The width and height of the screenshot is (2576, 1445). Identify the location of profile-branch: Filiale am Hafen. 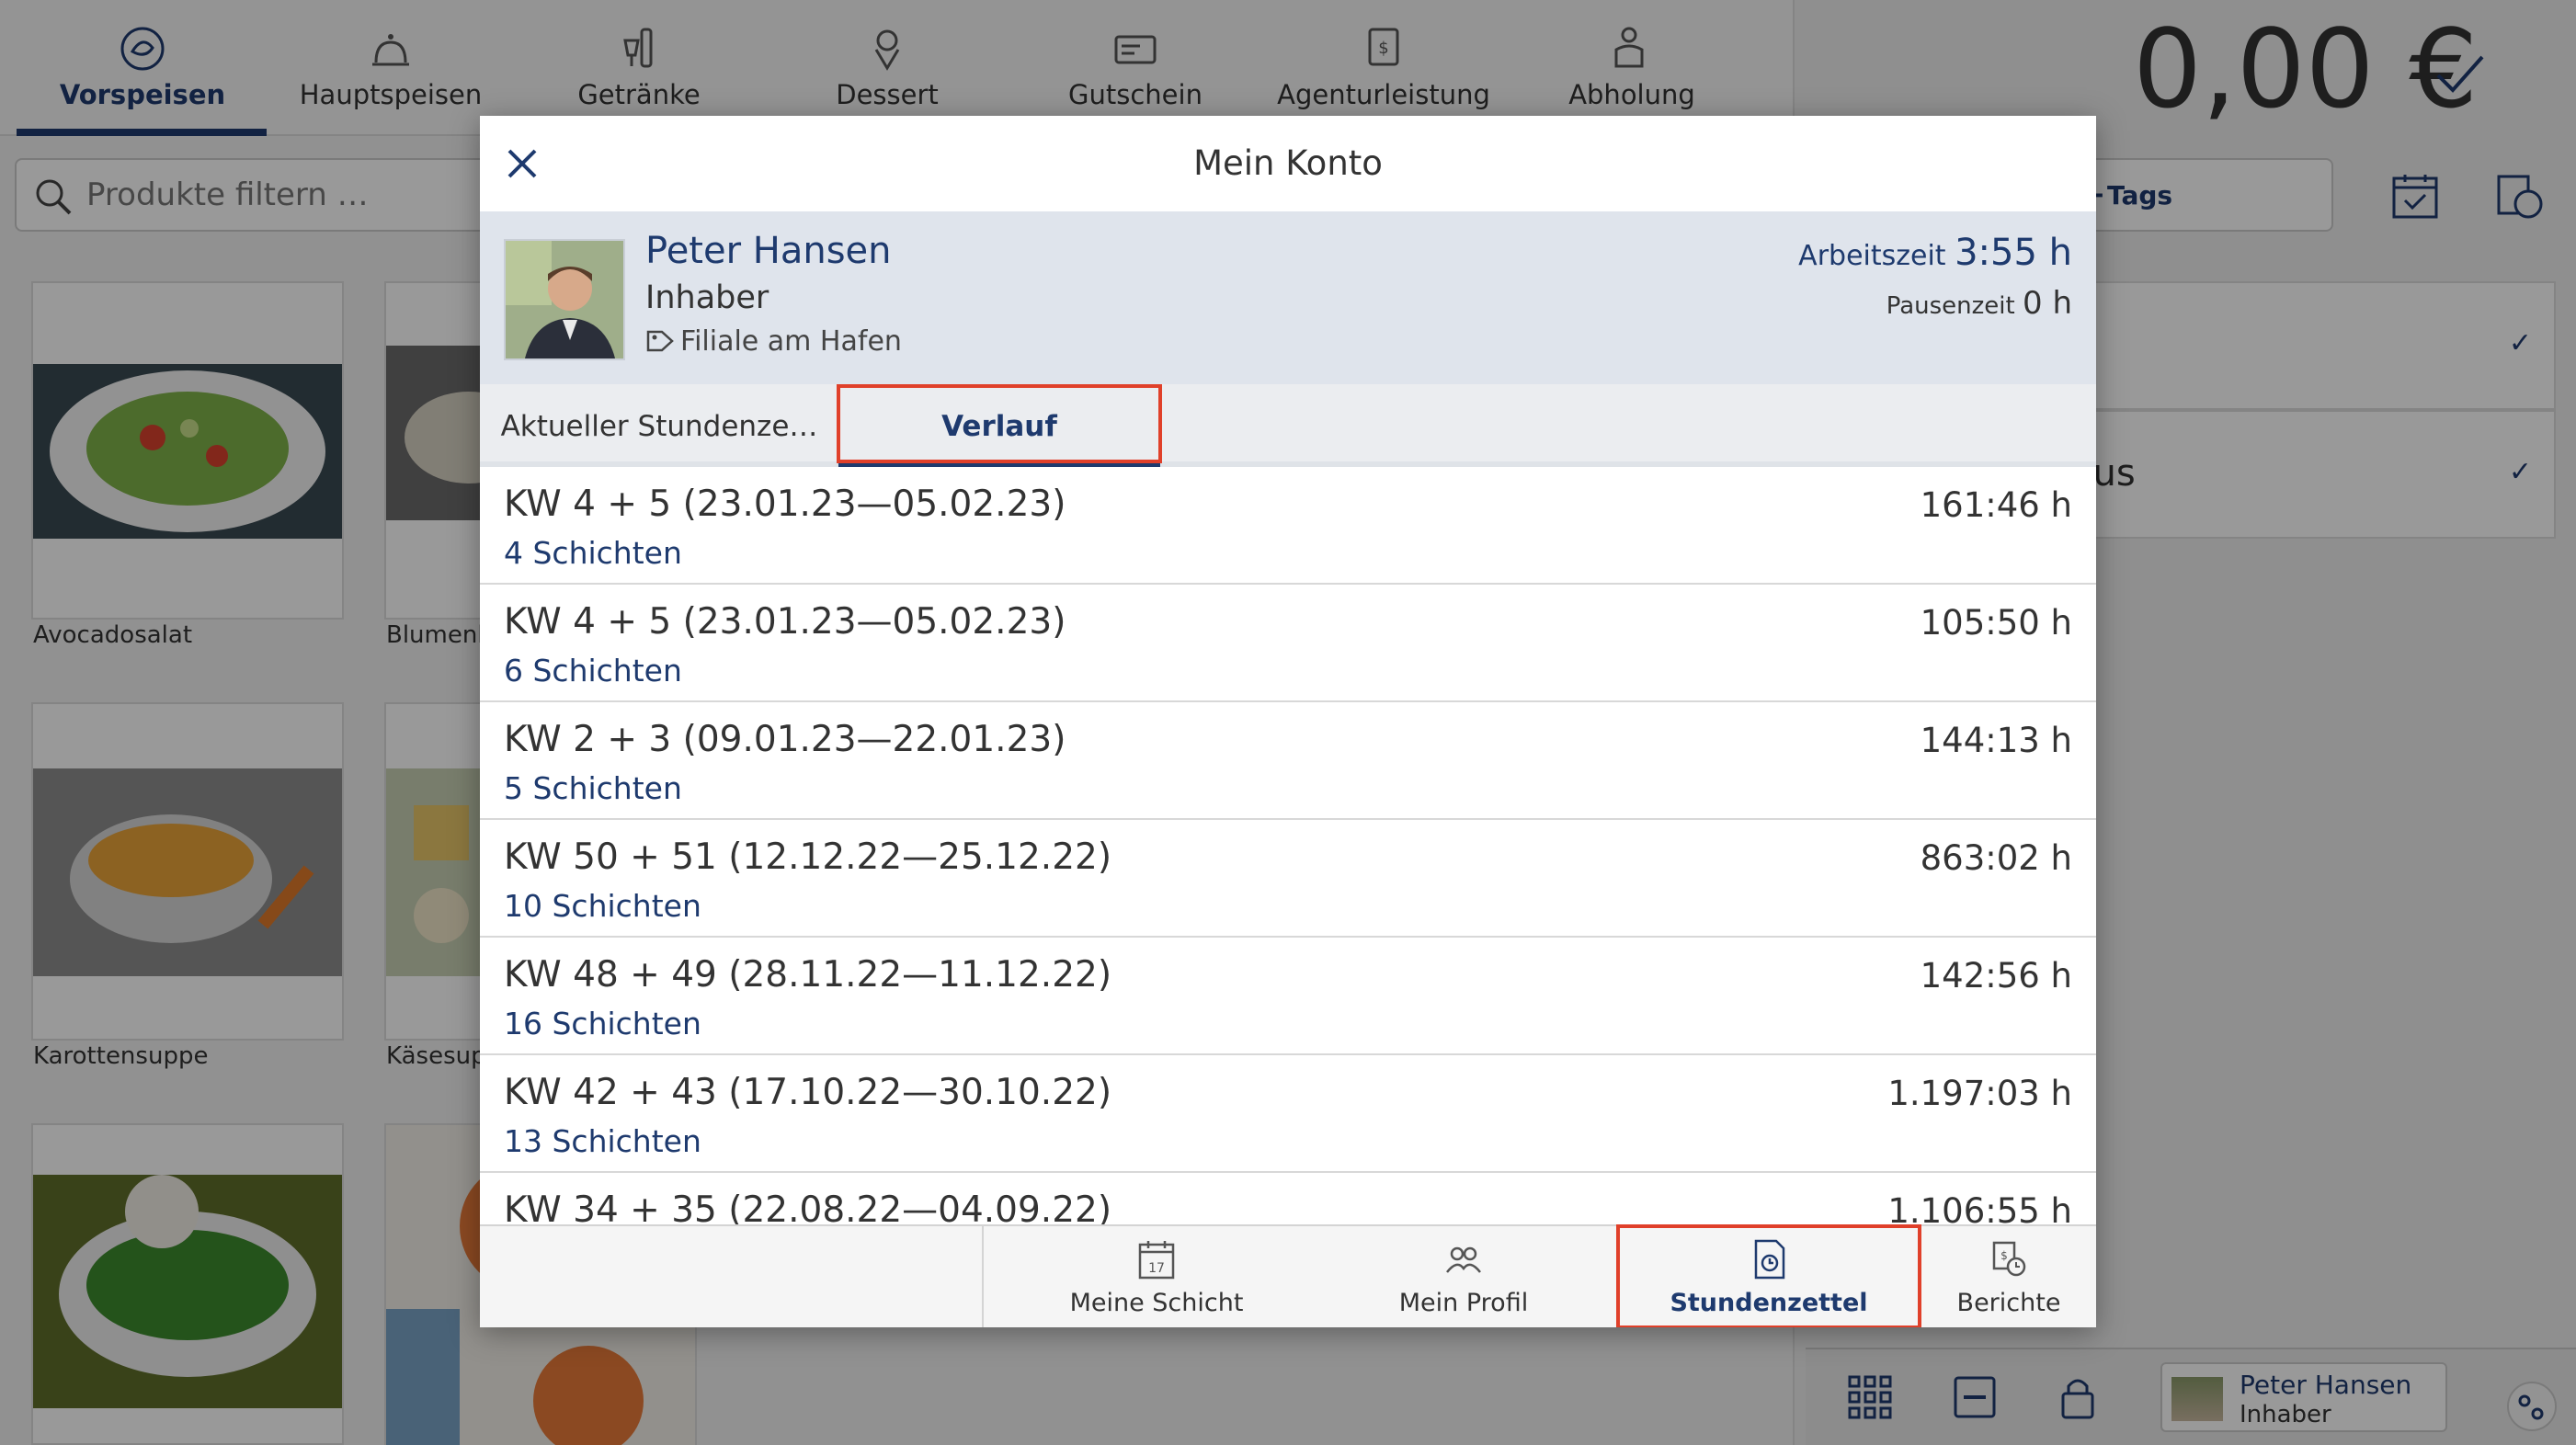
(773, 342).